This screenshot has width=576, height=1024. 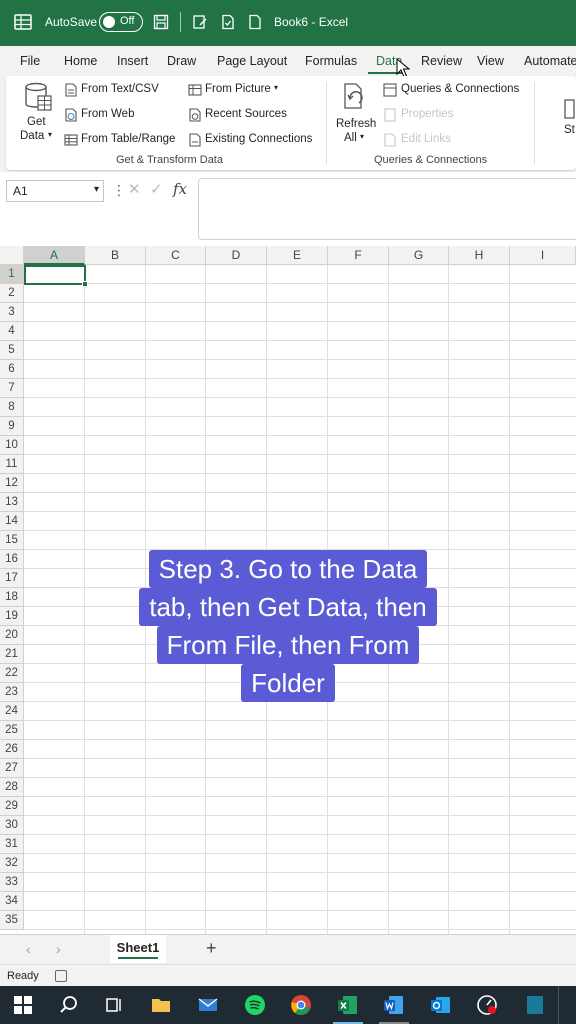 What do you see at coordinates (362, 136) in the screenshot?
I see `chevron-down-icon: ▾` at bounding box center [362, 136].